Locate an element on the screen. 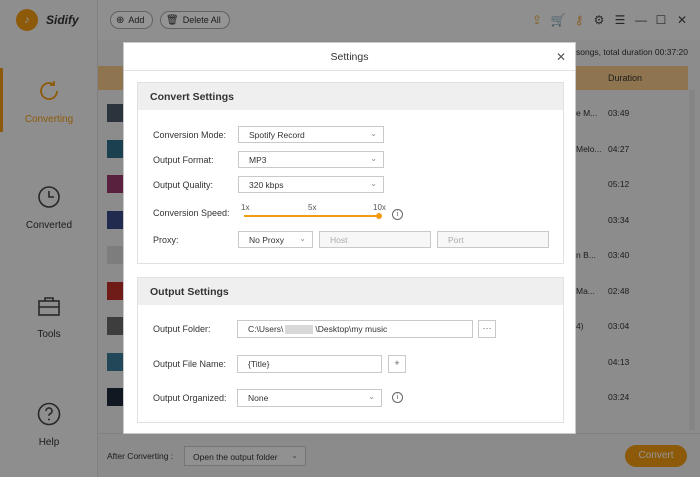 The height and width of the screenshot is (477, 700). proxy-label: Proxy: is located at coordinates (166, 240).